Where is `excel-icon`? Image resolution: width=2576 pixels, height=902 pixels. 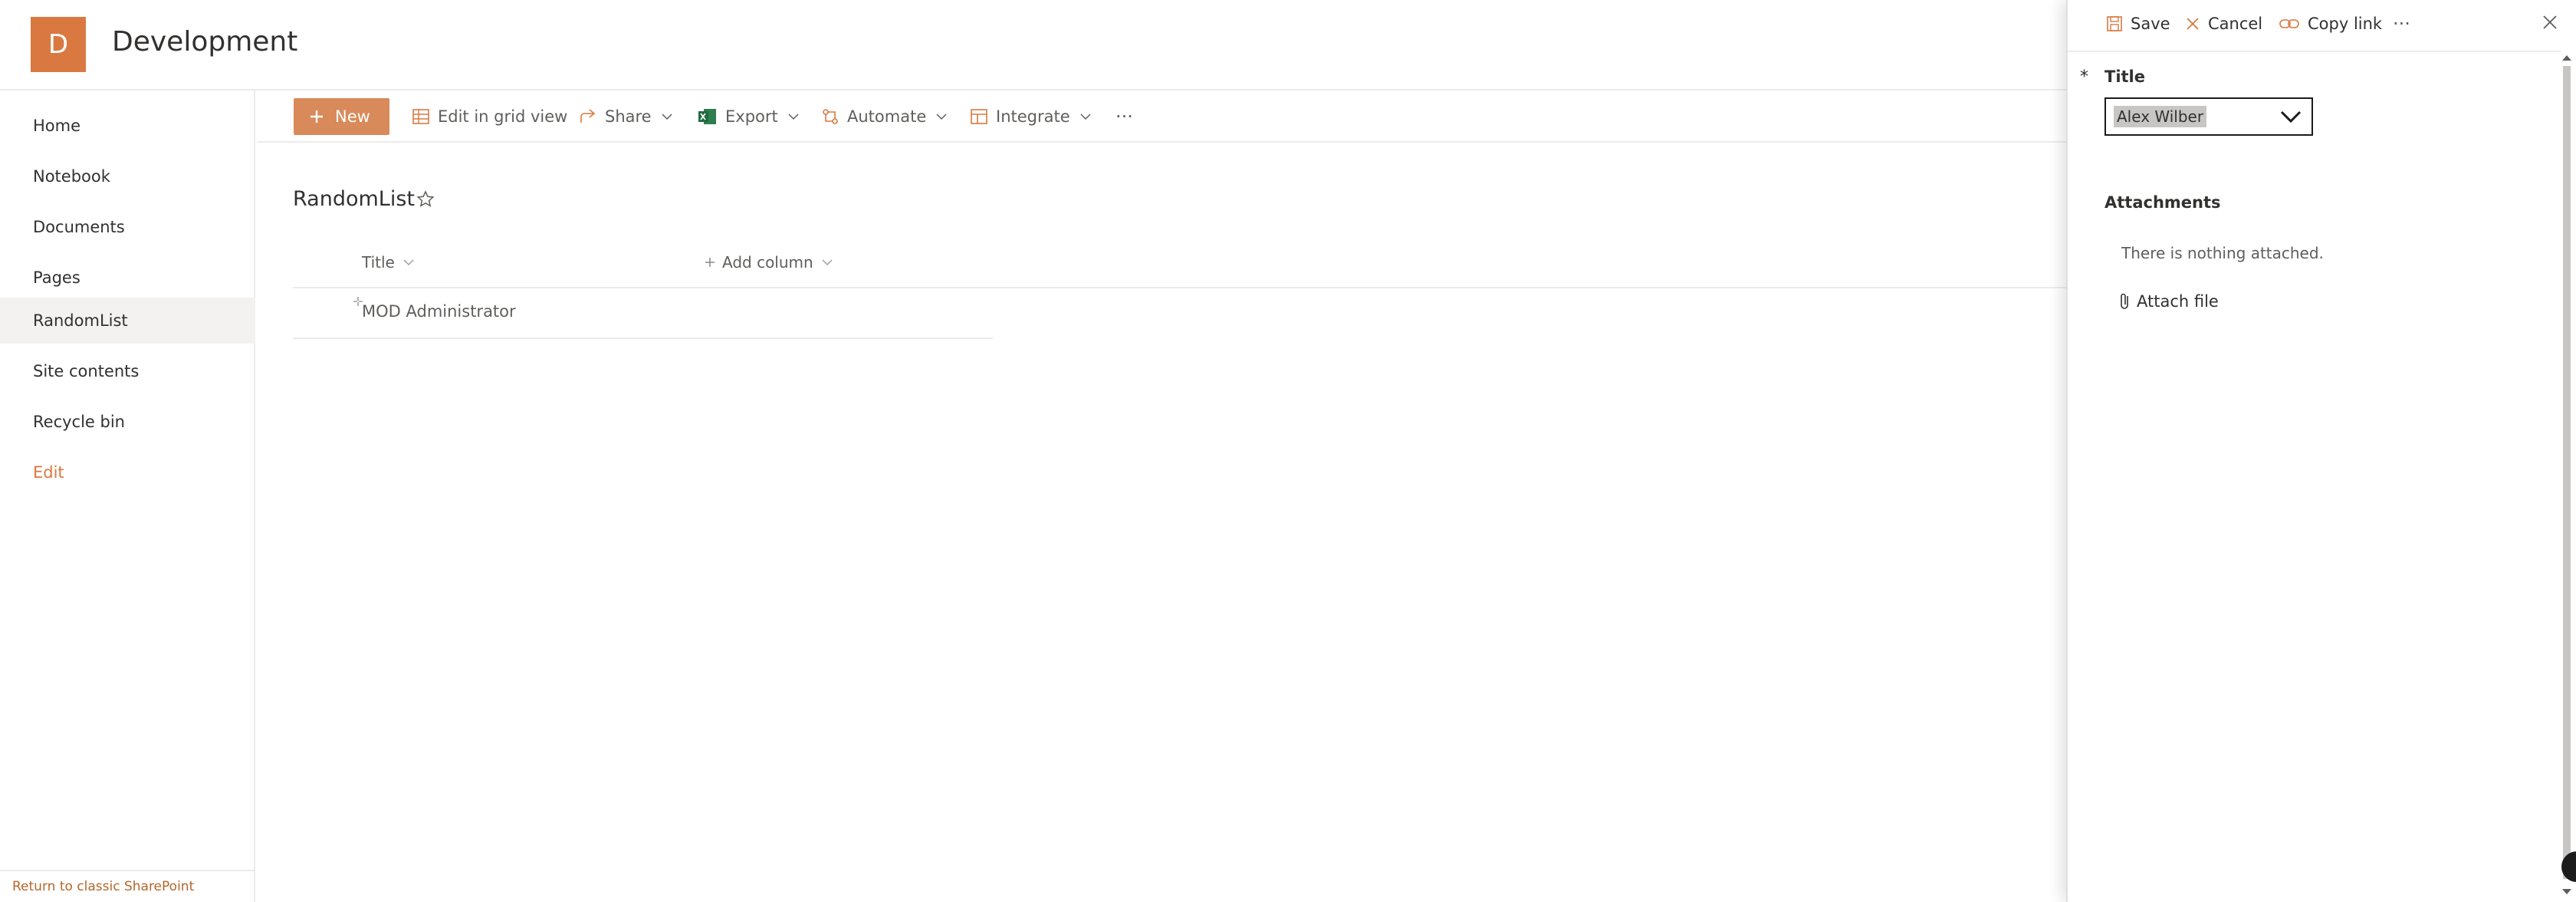
excel-icon is located at coordinates (707, 116).